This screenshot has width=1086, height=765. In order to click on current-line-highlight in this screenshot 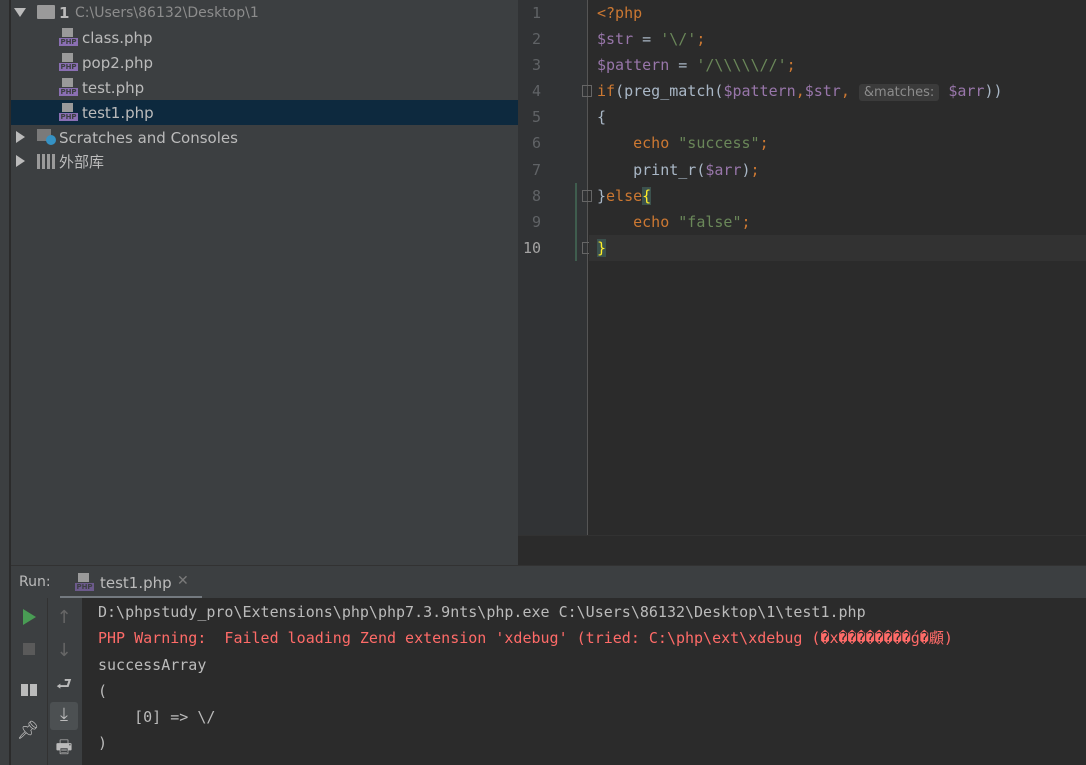, I will do `click(837, 248)`.